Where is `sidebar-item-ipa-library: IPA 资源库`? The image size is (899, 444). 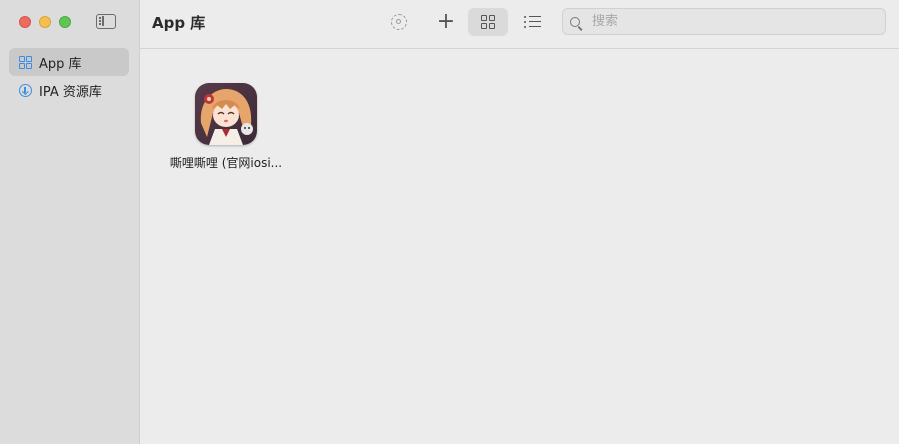
sidebar-item-ipa-library: IPA 资源库 is located at coordinates (69, 90).